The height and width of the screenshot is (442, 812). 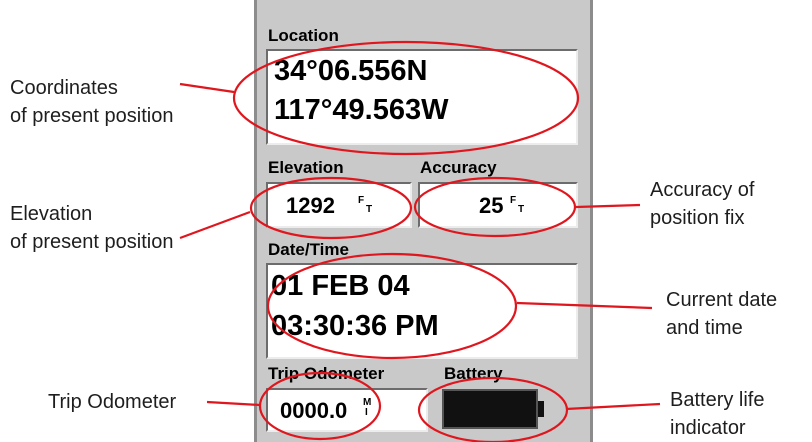 I want to click on callout-datetime-line-1: Current date, so click(x=722, y=300).